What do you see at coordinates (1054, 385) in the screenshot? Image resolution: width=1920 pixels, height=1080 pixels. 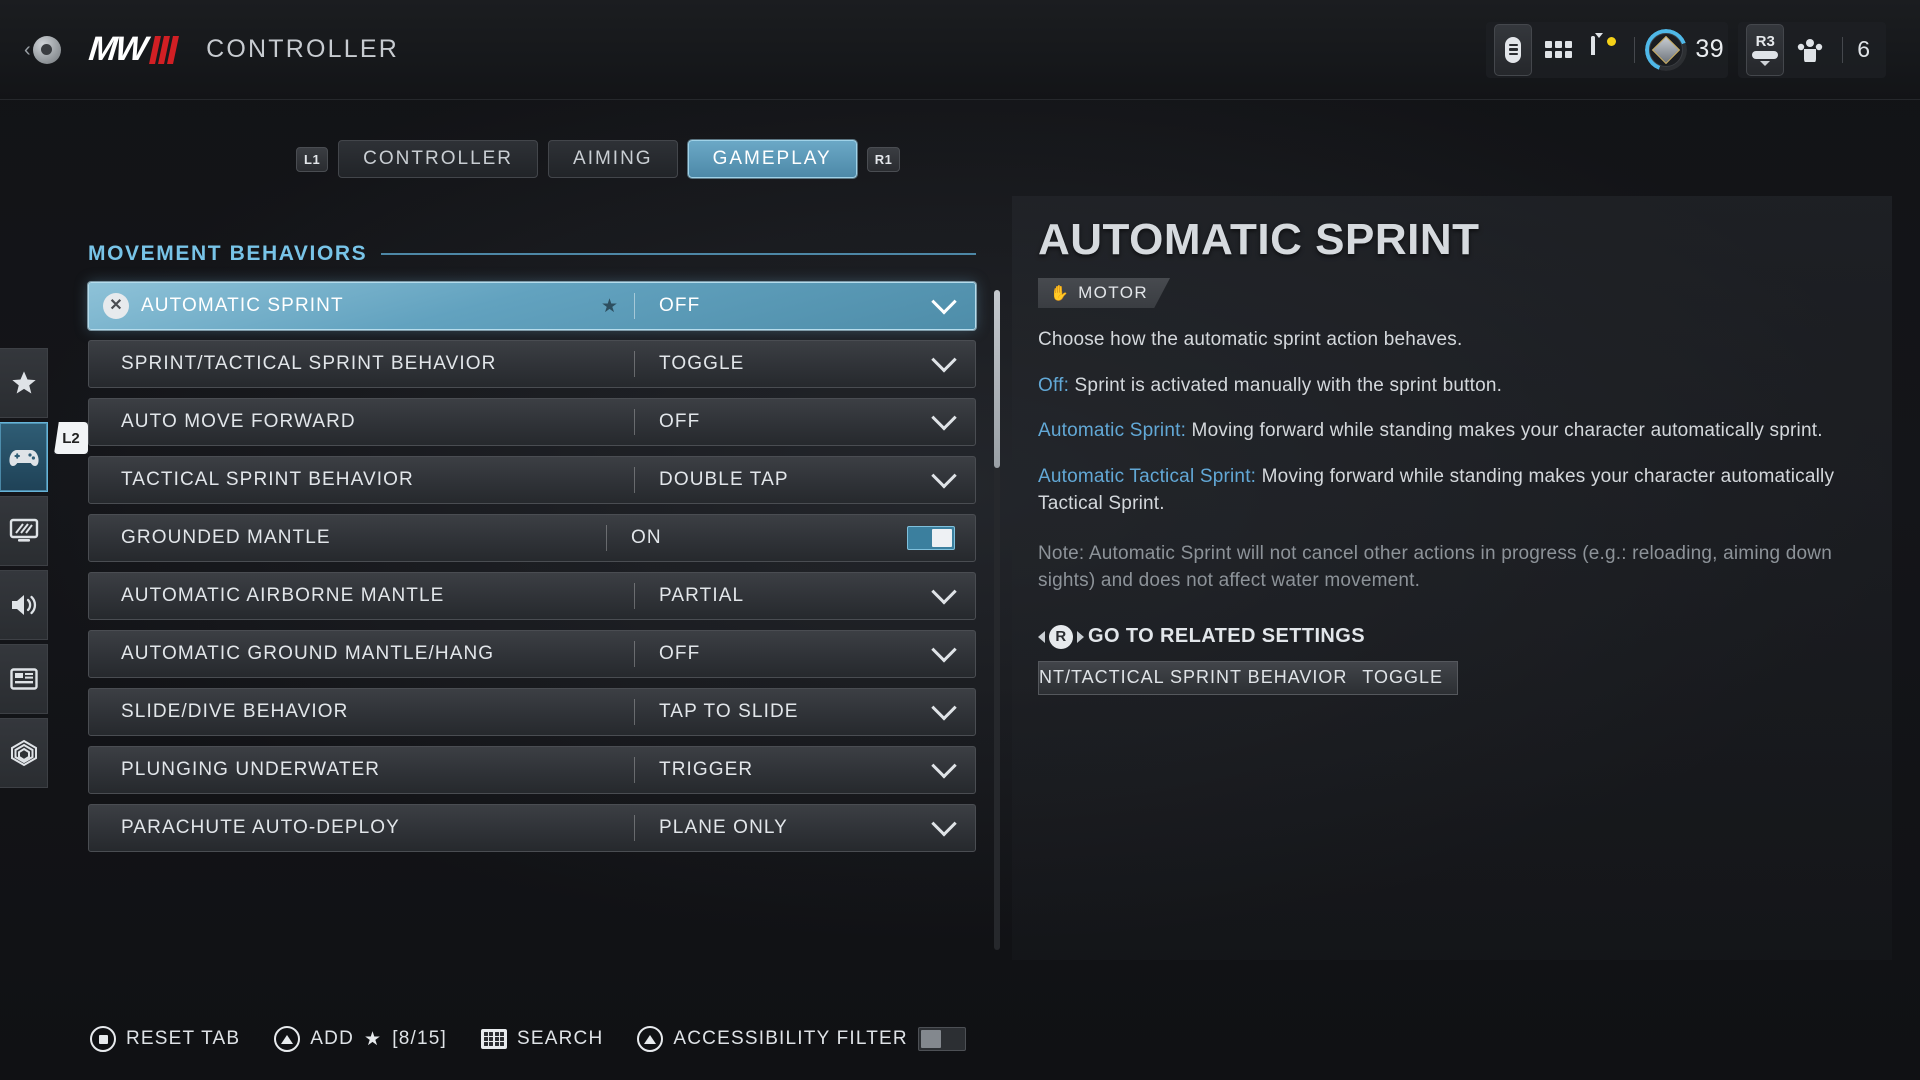 I see `option-name: Off:` at bounding box center [1054, 385].